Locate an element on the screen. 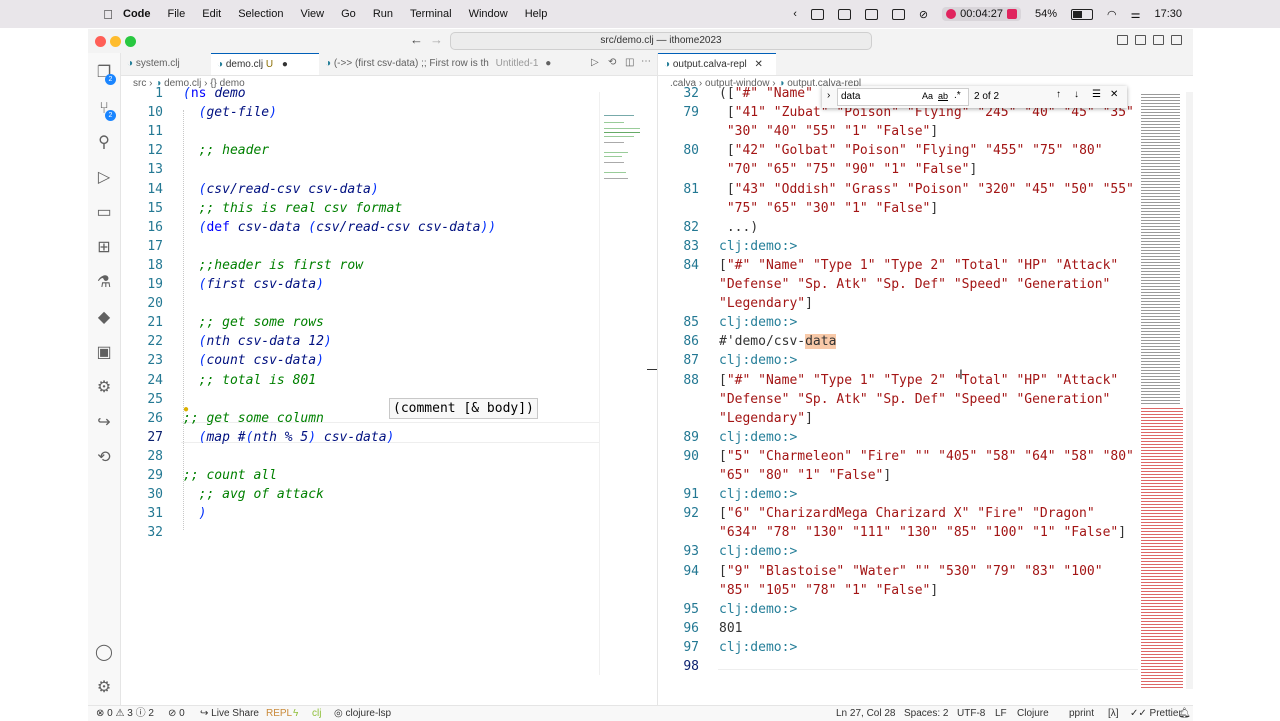  account-icon: ◯ is located at coordinates (104, 653).